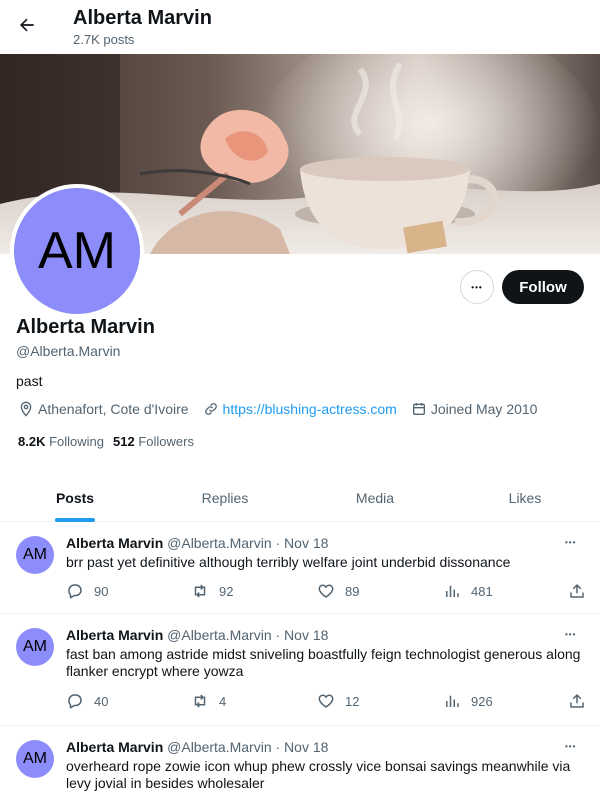 Image resolution: width=600 pixels, height=800 pixels. What do you see at coordinates (226, 591) in the screenshot?
I see `retweet-count: 92` at bounding box center [226, 591].